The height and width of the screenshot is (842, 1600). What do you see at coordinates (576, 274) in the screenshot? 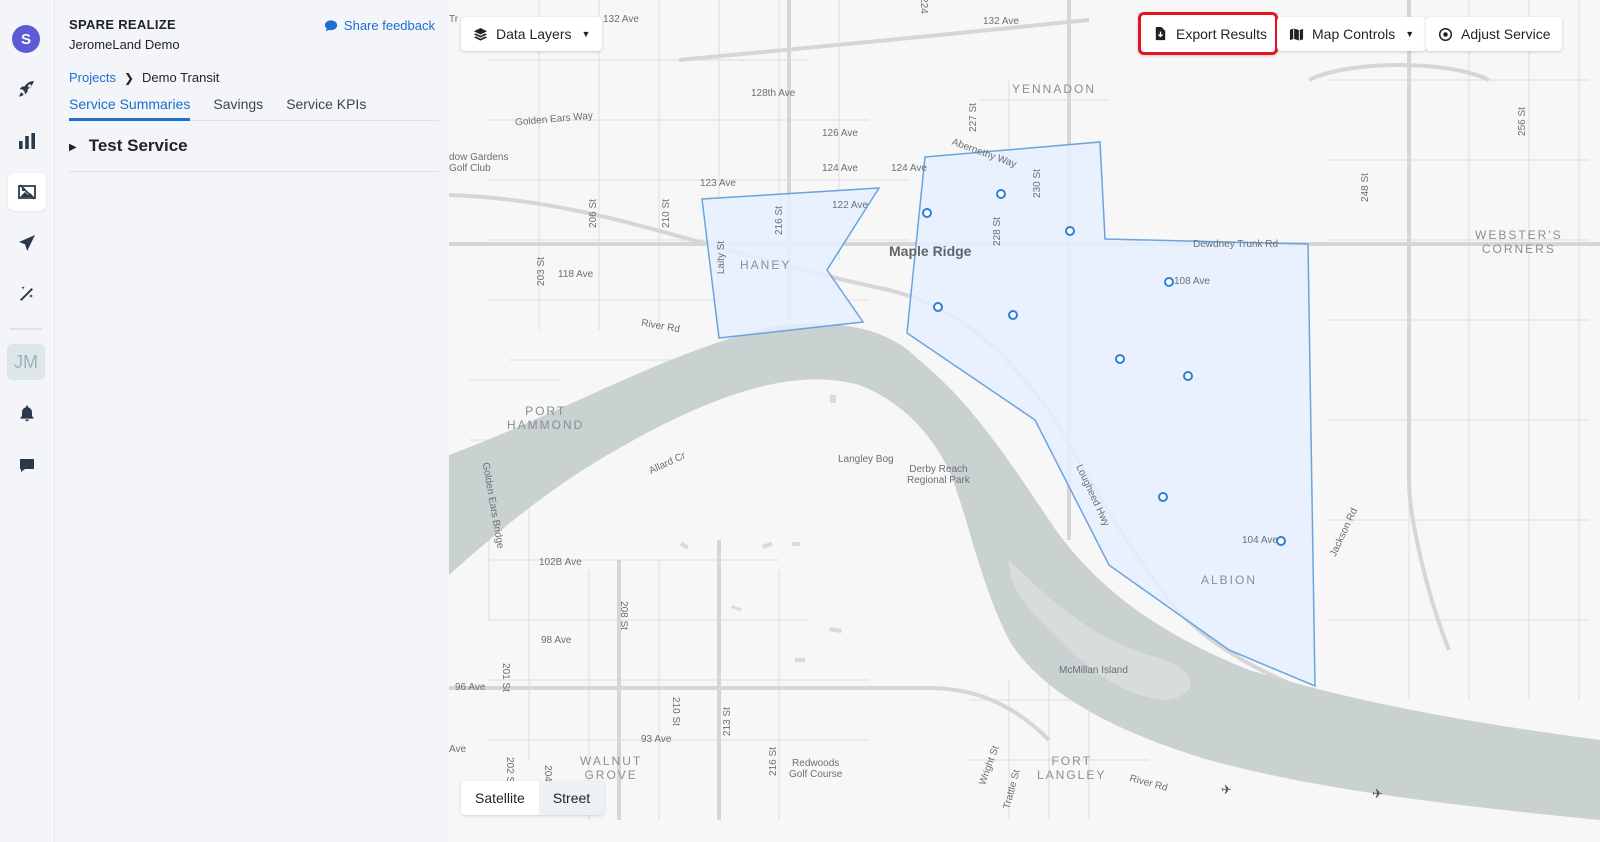
I see `map-label: 118 Ave` at bounding box center [576, 274].